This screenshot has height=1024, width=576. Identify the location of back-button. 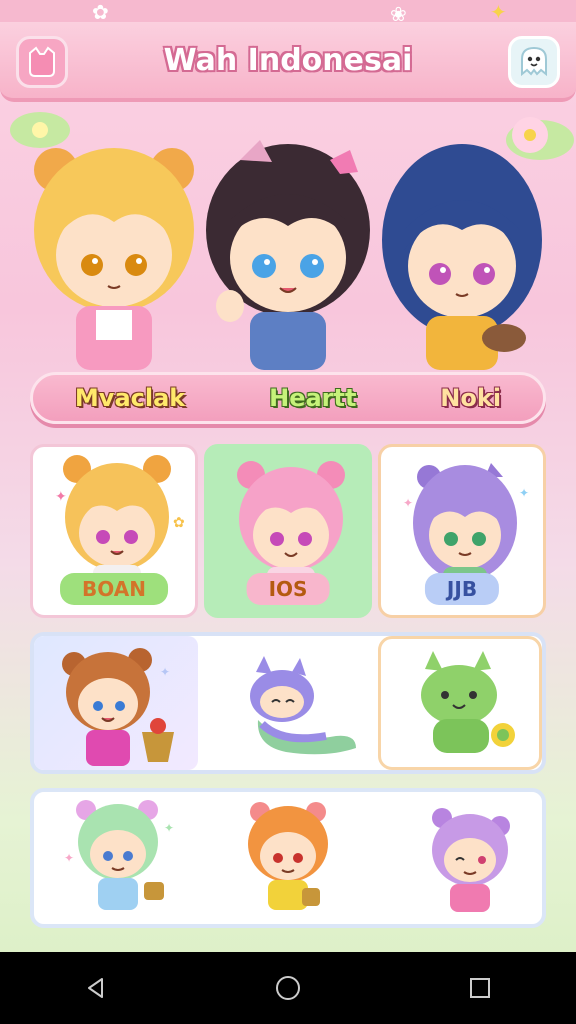
(96, 988).